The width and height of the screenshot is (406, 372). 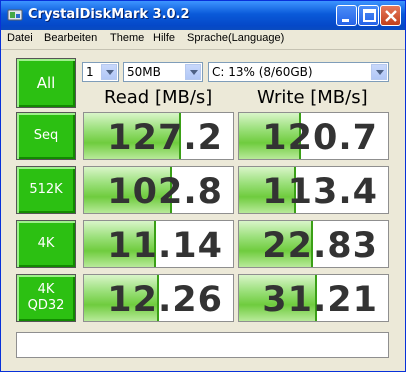 I want to click on 4k-write-cell: 22.83, so click(x=313, y=244).